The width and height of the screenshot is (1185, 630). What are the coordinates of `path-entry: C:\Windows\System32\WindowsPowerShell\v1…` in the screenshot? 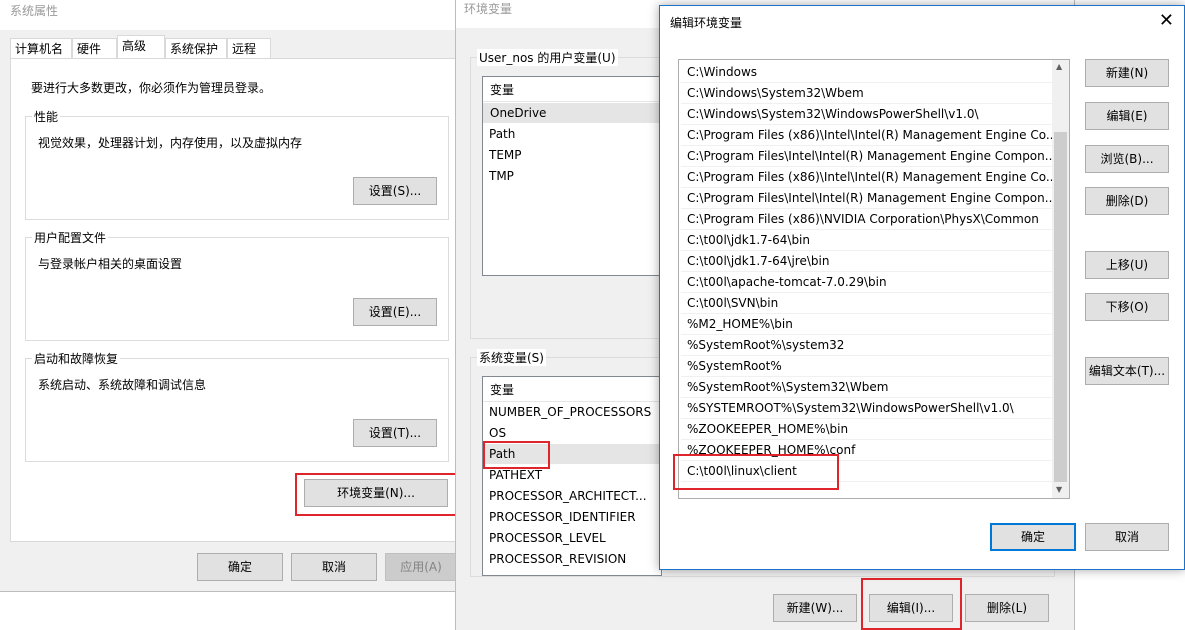 It's located at (867, 114).